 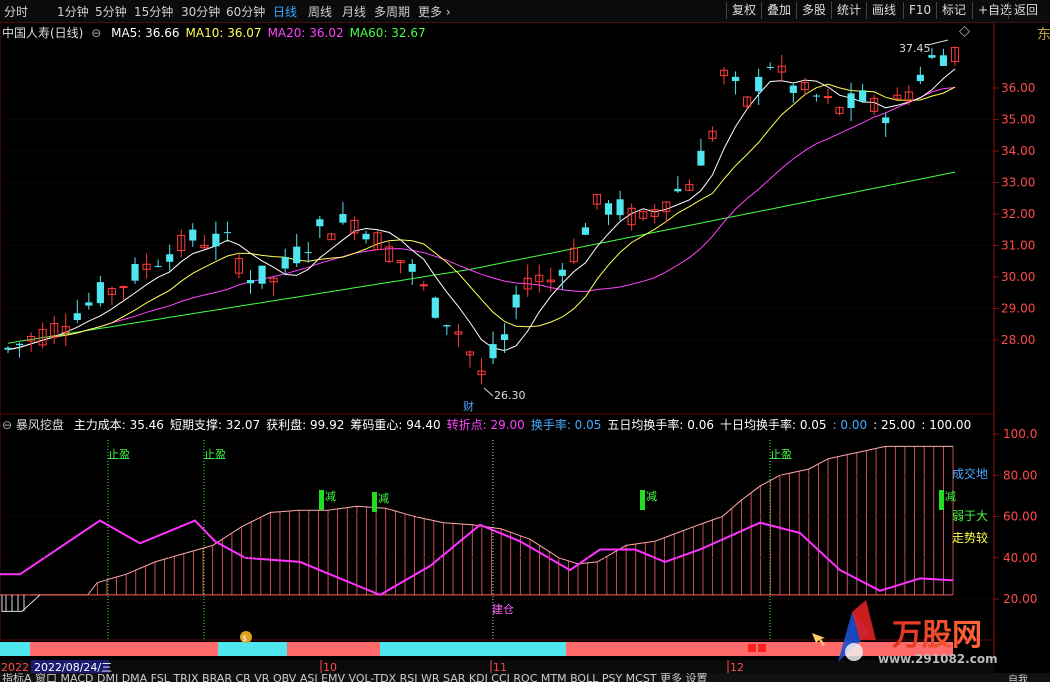 What do you see at coordinates (743, 10) in the screenshot?
I see `toolbar-button-0: 复权` at bounding box center [743, 10].